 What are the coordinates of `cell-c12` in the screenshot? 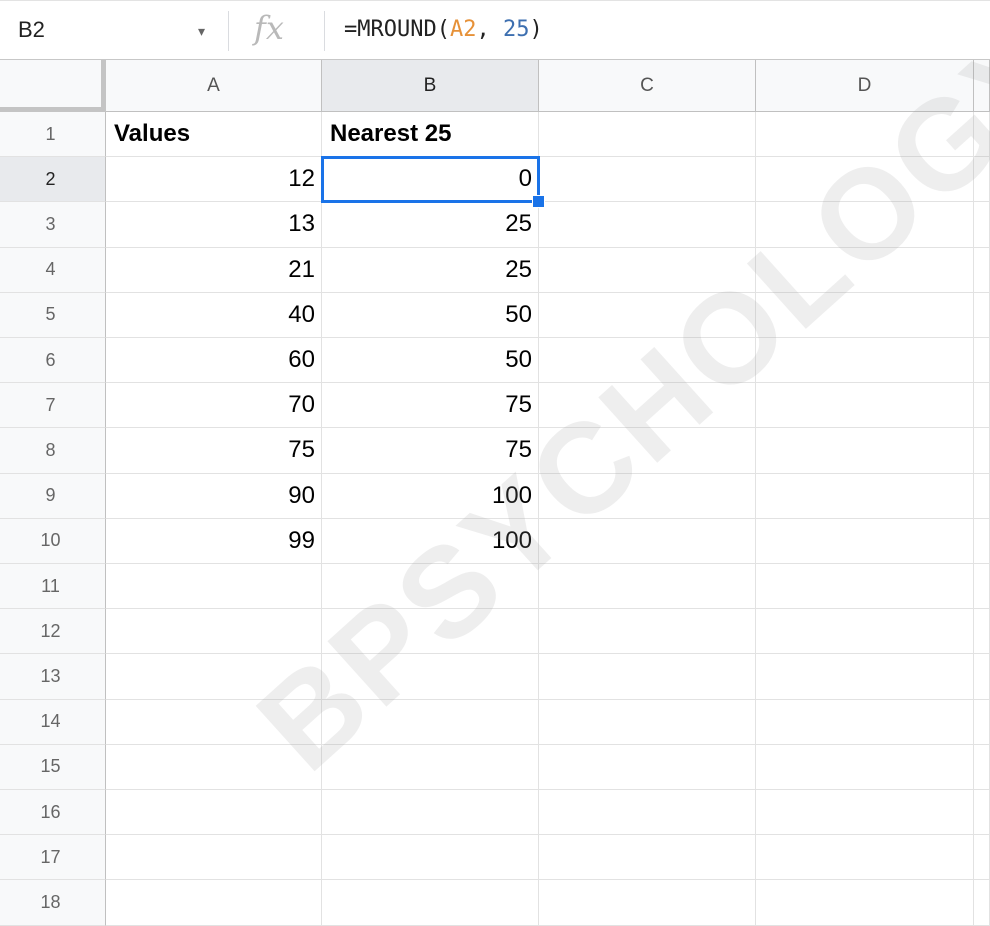 It's located at (647, 632).